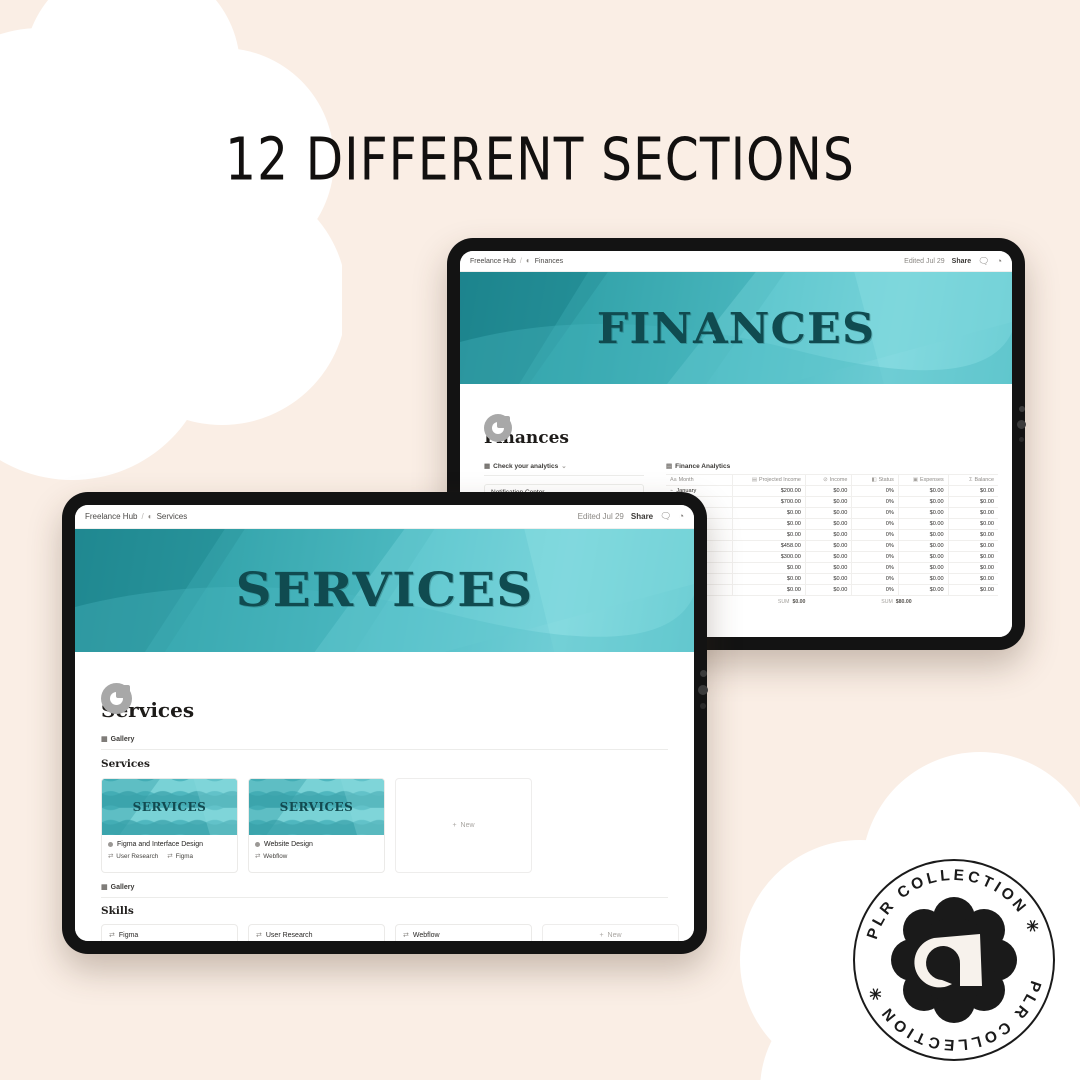 This screenshot has width=1080, height=1080. Describe the element at coordinates (665, 516) in the screenshot. I see `comment-icon-services: 🗨` at that location.